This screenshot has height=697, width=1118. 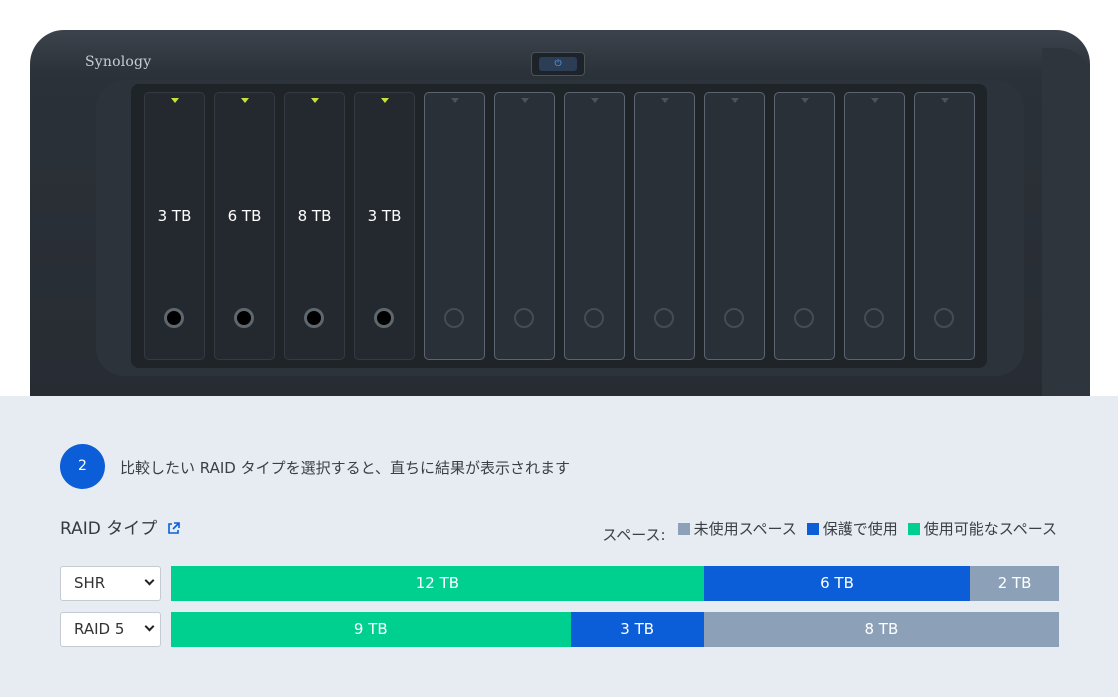 I want to click on capacity-segment: 2 TB, so click(x=1014, y=583).